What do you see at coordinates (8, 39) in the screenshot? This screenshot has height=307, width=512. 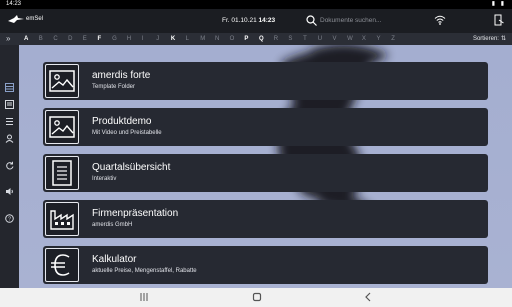 I see `expand-rail-icon: »` at bounding box center [8, 39].